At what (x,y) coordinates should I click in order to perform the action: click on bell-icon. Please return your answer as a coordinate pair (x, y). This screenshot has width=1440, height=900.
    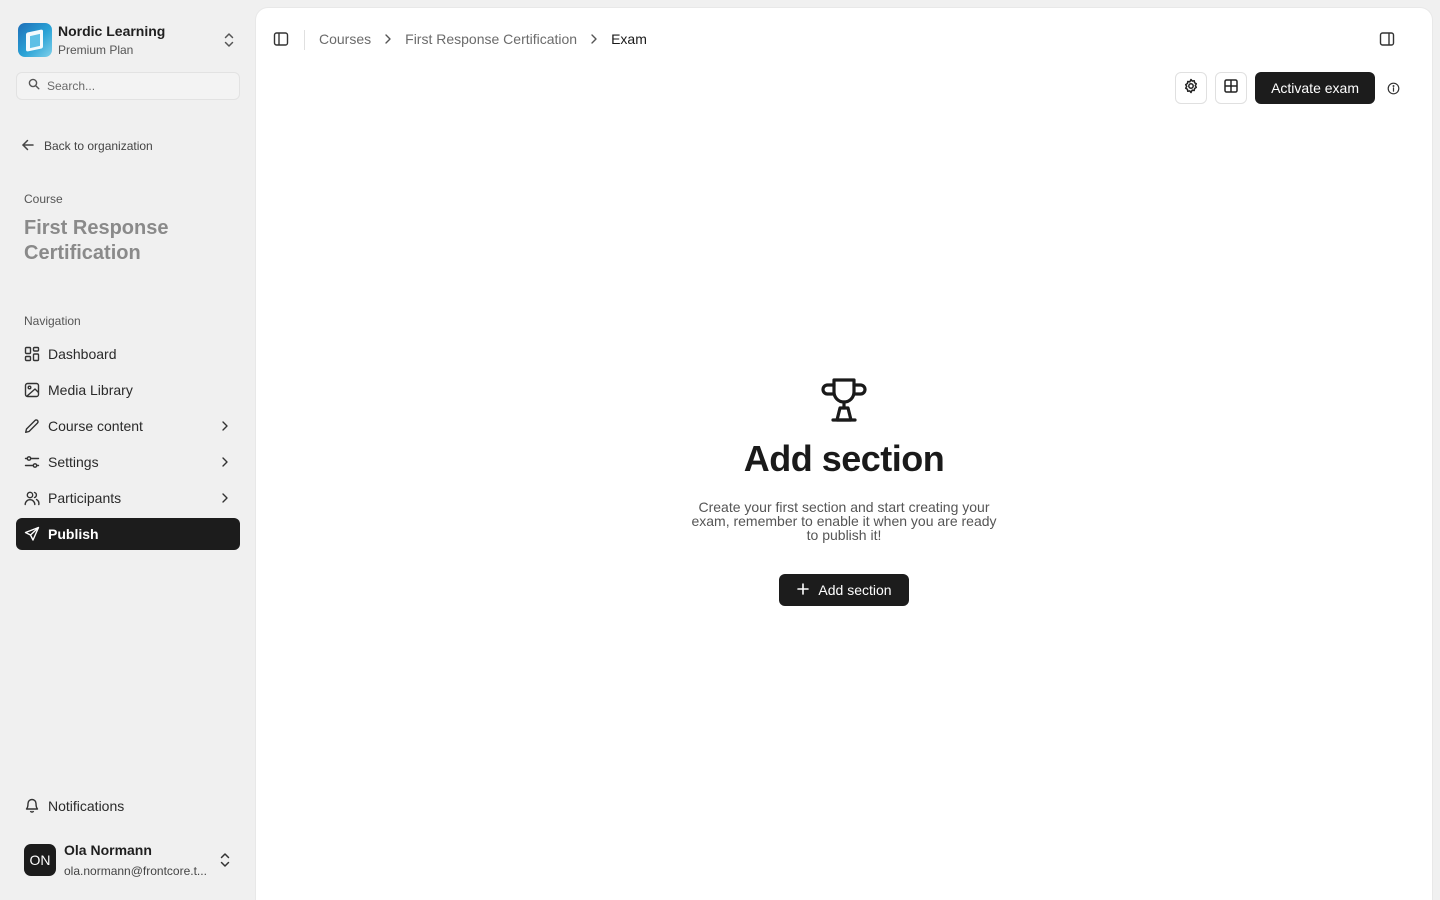
    Looking at the image, I should click on (32, 806).